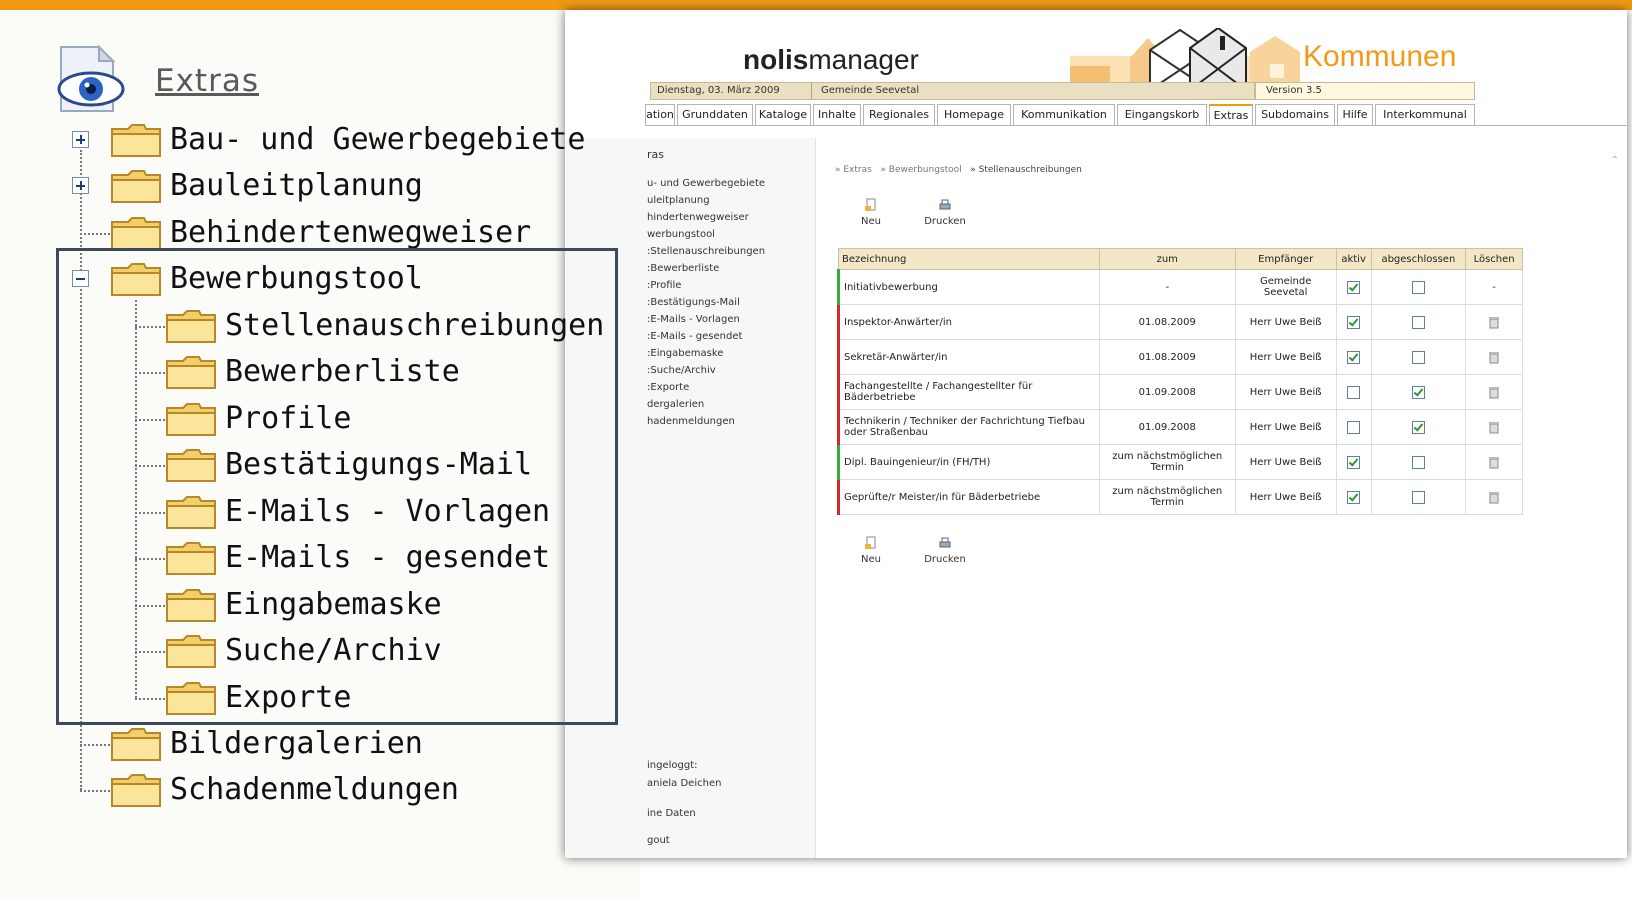  What do you see at coordinates (1185, 59) in the screenshot?
I see `houses-logo-graphic` at bounding box center [1185, 59].